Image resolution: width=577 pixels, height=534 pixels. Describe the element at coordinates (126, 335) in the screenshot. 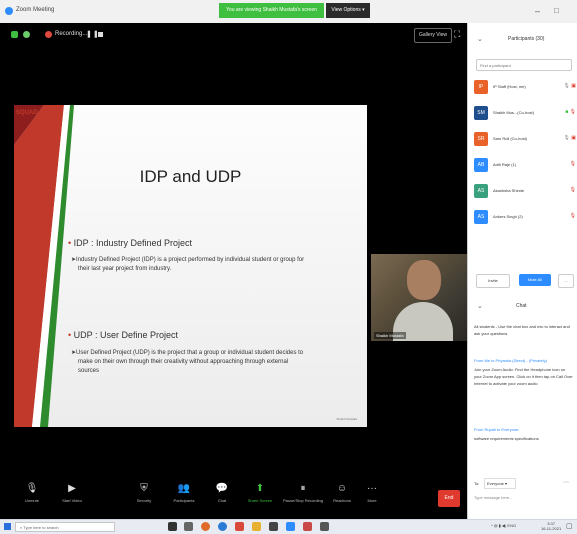

I see `bullet-text: UDP : User Define Project` at that location.